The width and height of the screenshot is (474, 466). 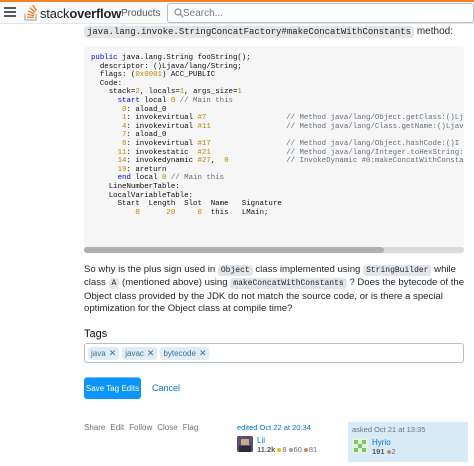 What do you see at coordinates (166, 92) in the screenshot?
I see `code-line: stack=2, locals=1, args_size=1` at bounding box center [166, 92].